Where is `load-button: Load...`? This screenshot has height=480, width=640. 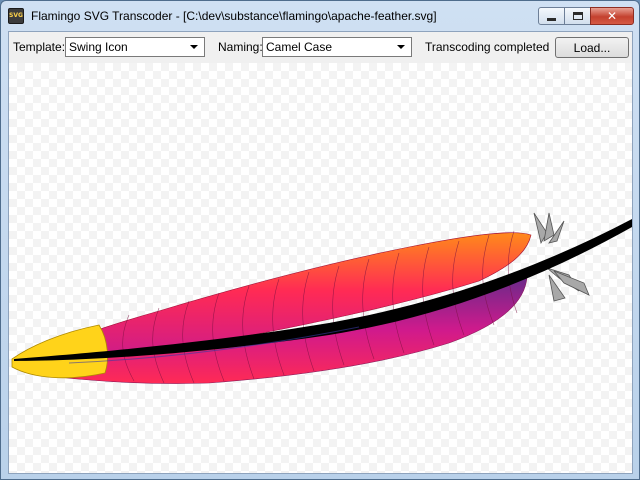 load-button: Load... is located at coordinates (592, 47).